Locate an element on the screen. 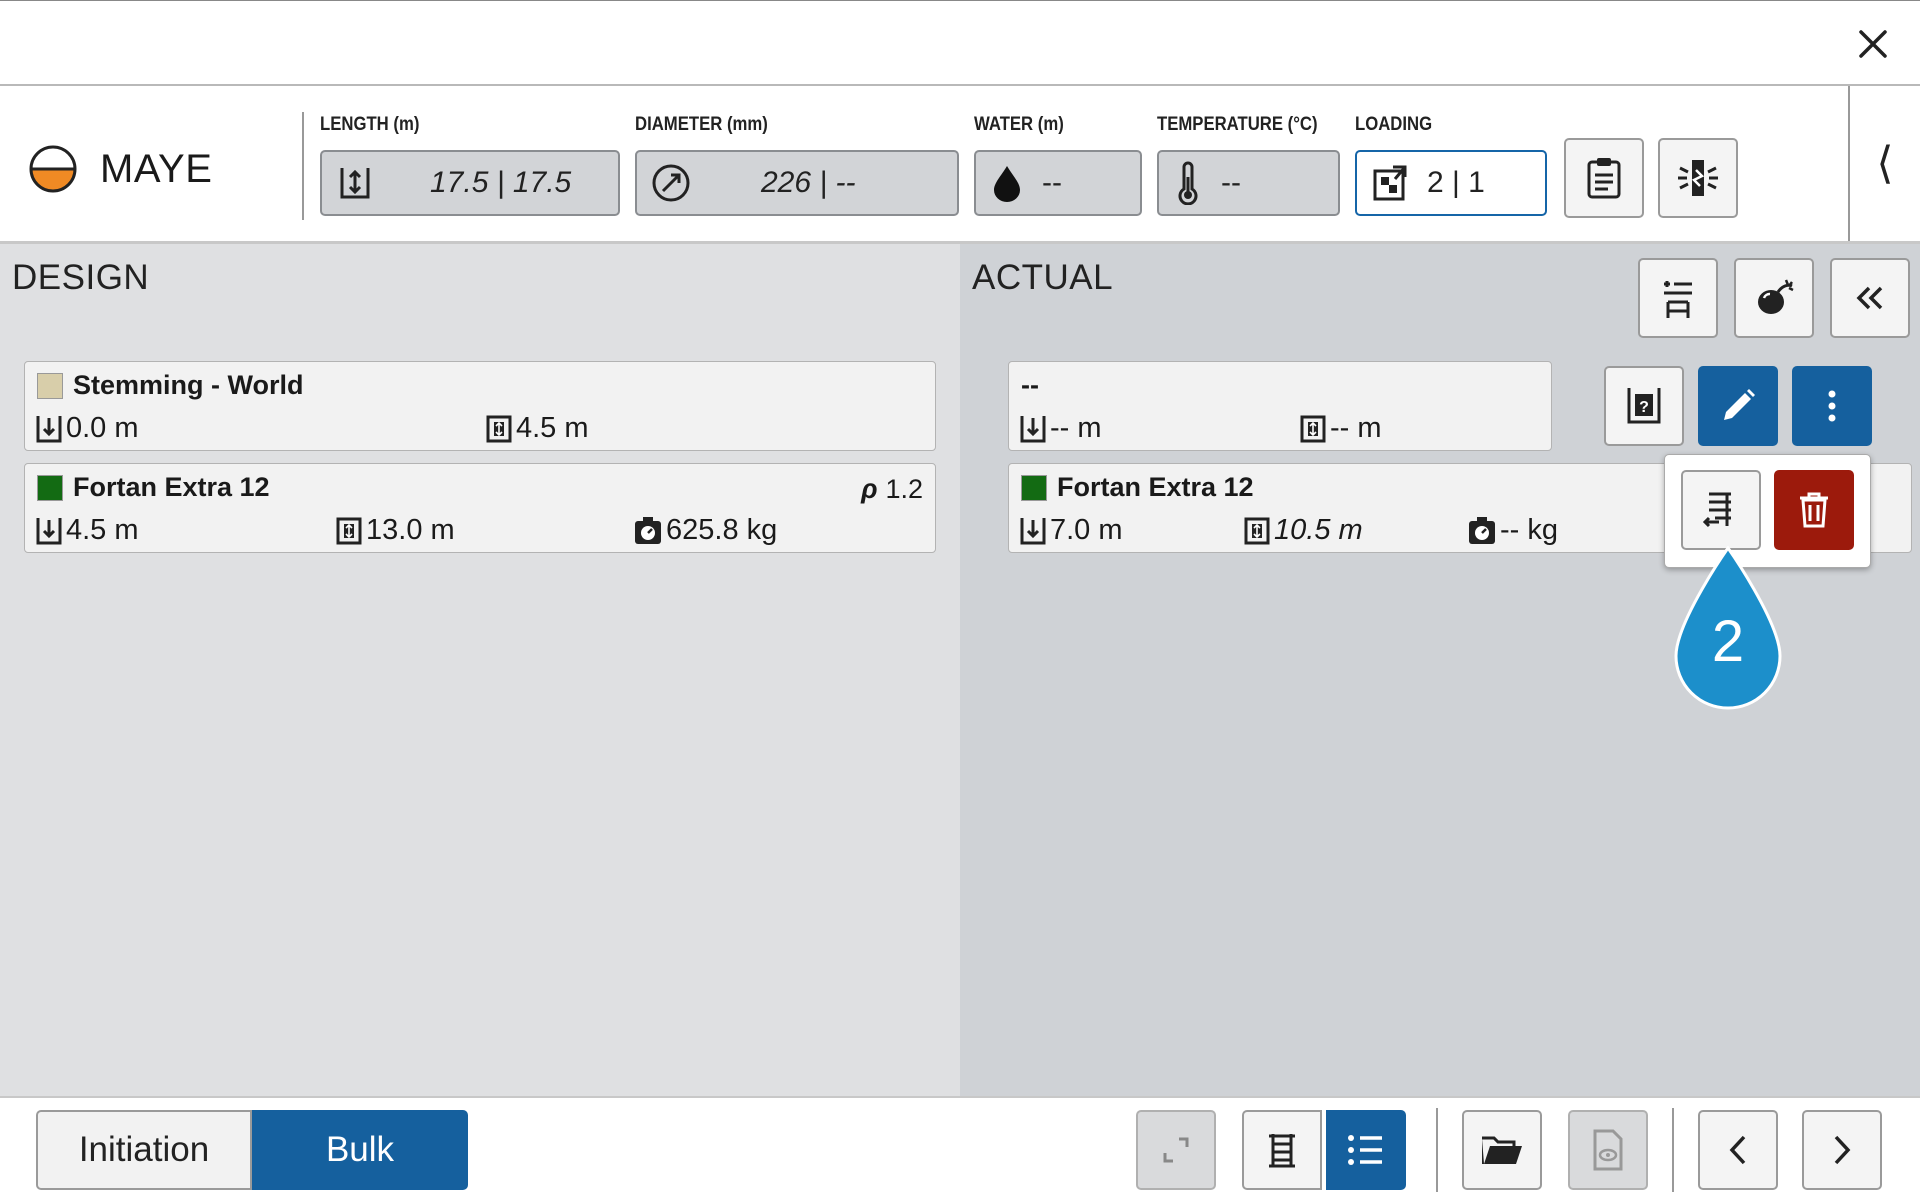  deck-mass-value: 625.8 kg is located at coordinates (722, 530).